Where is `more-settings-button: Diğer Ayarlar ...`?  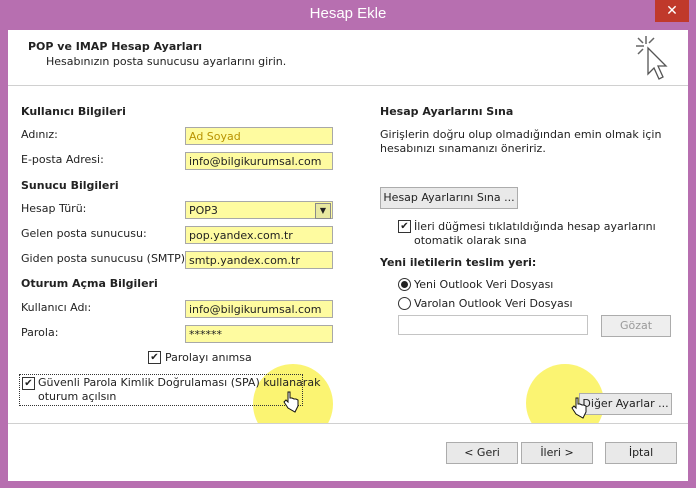 more-settings-button: Diğer Ayarlar ... is located at coordinates (625, 404).